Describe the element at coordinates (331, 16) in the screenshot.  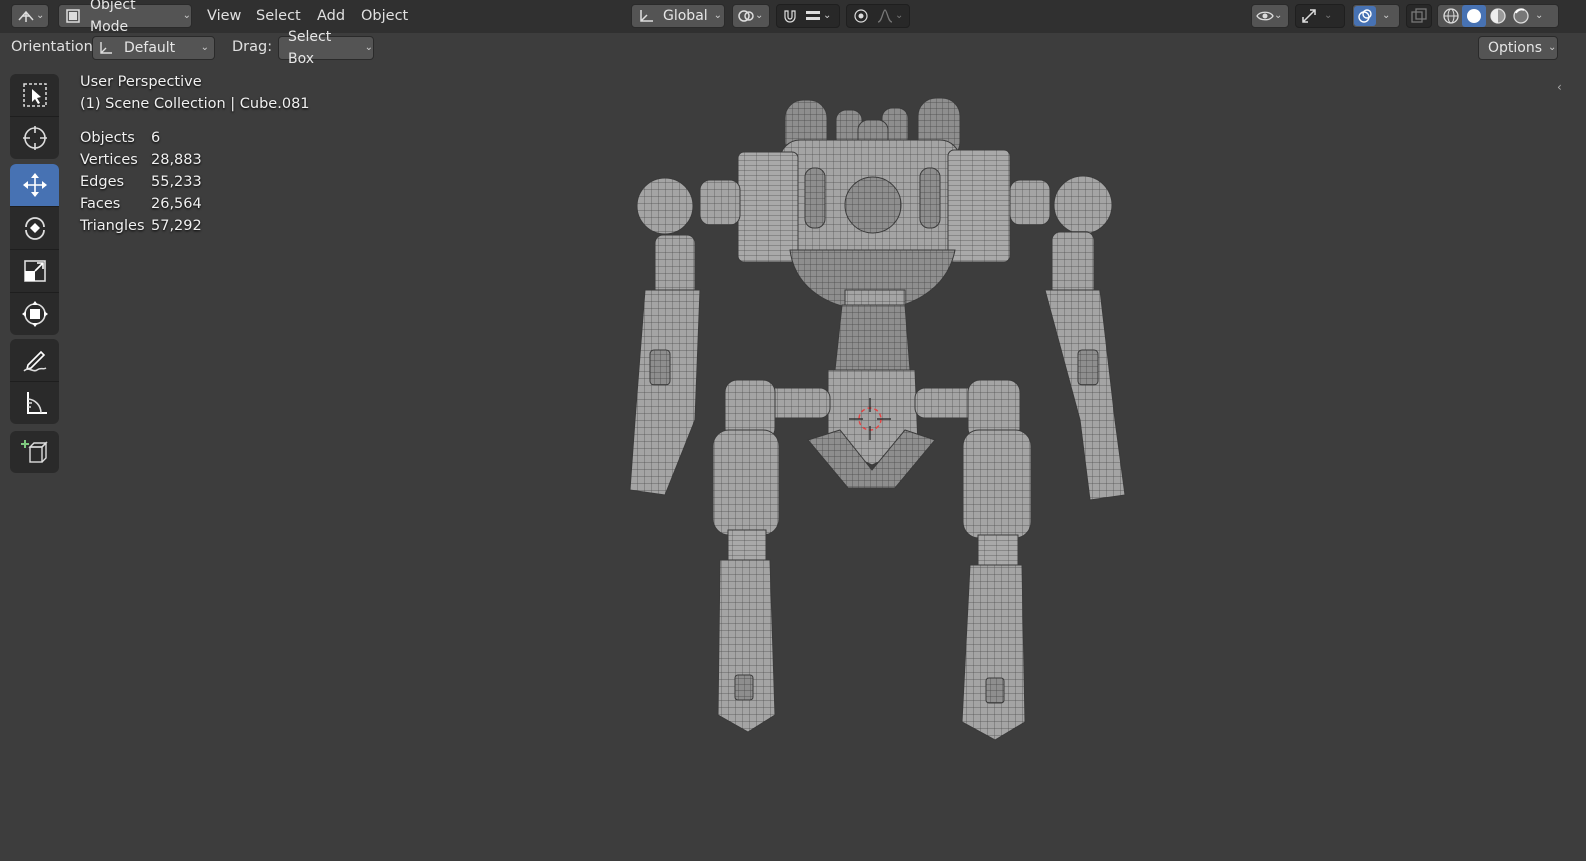
I see `menu-add: Add` at that location.